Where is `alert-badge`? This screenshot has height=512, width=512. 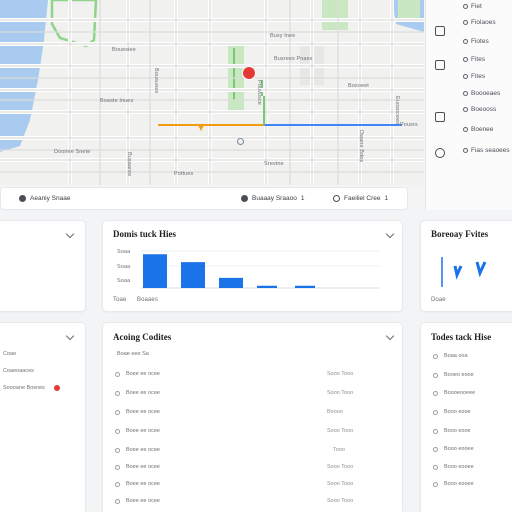
alert-badge is located at coordinates (56, 388).